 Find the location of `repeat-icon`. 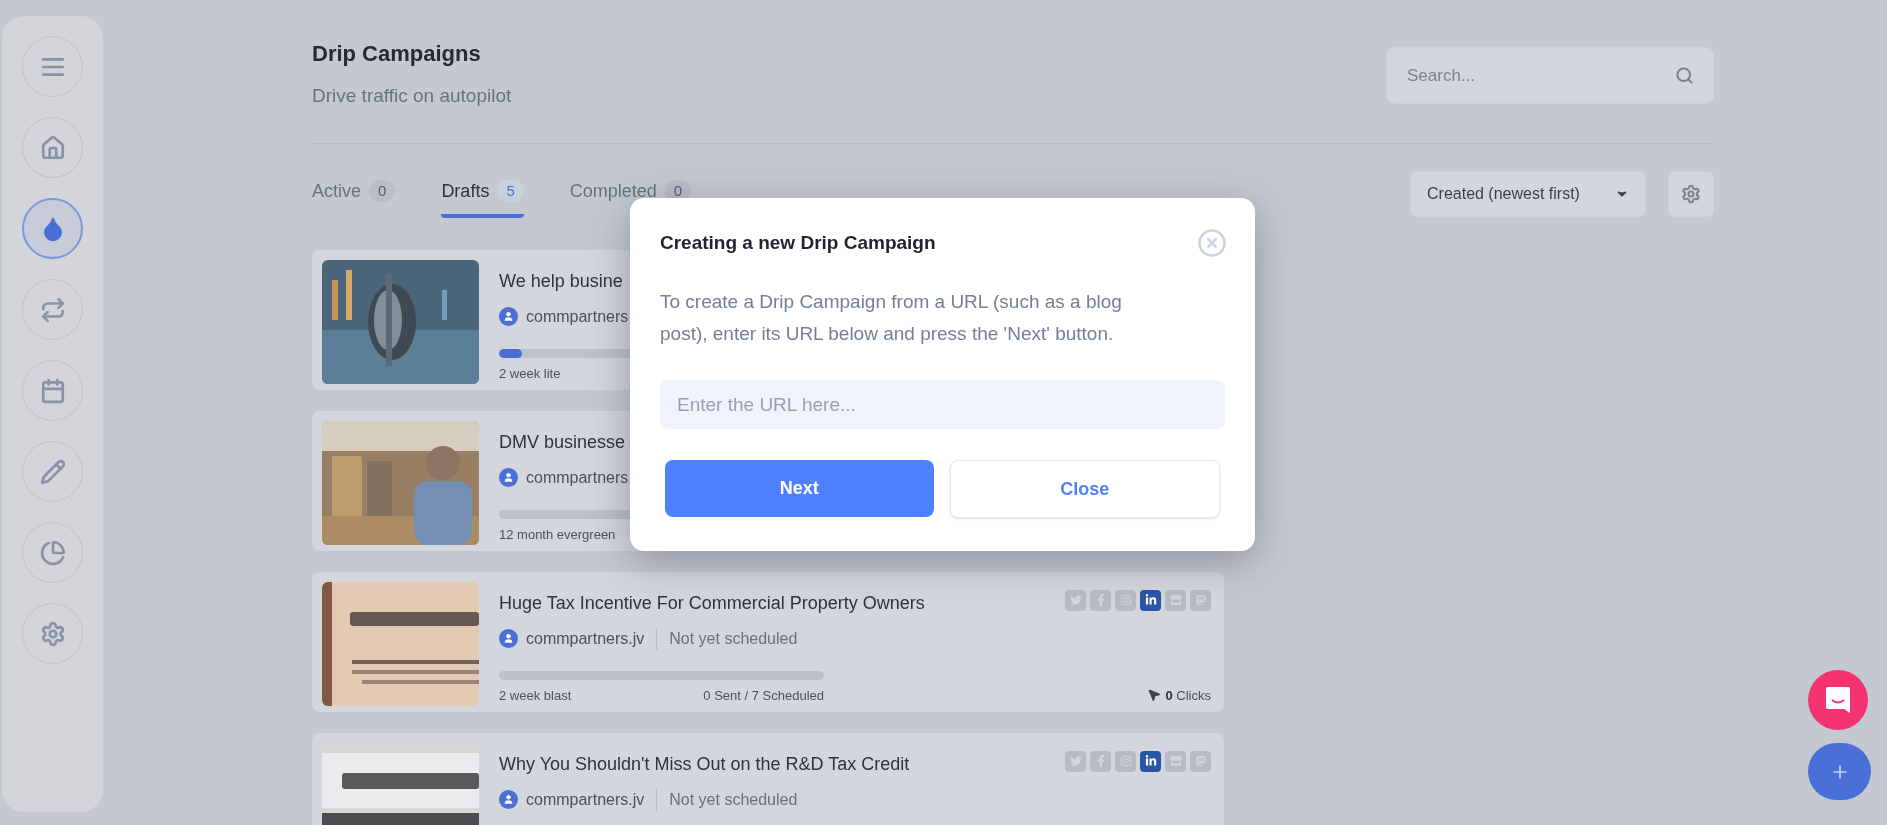

repeat-icon is located at coordinates (52, 309).